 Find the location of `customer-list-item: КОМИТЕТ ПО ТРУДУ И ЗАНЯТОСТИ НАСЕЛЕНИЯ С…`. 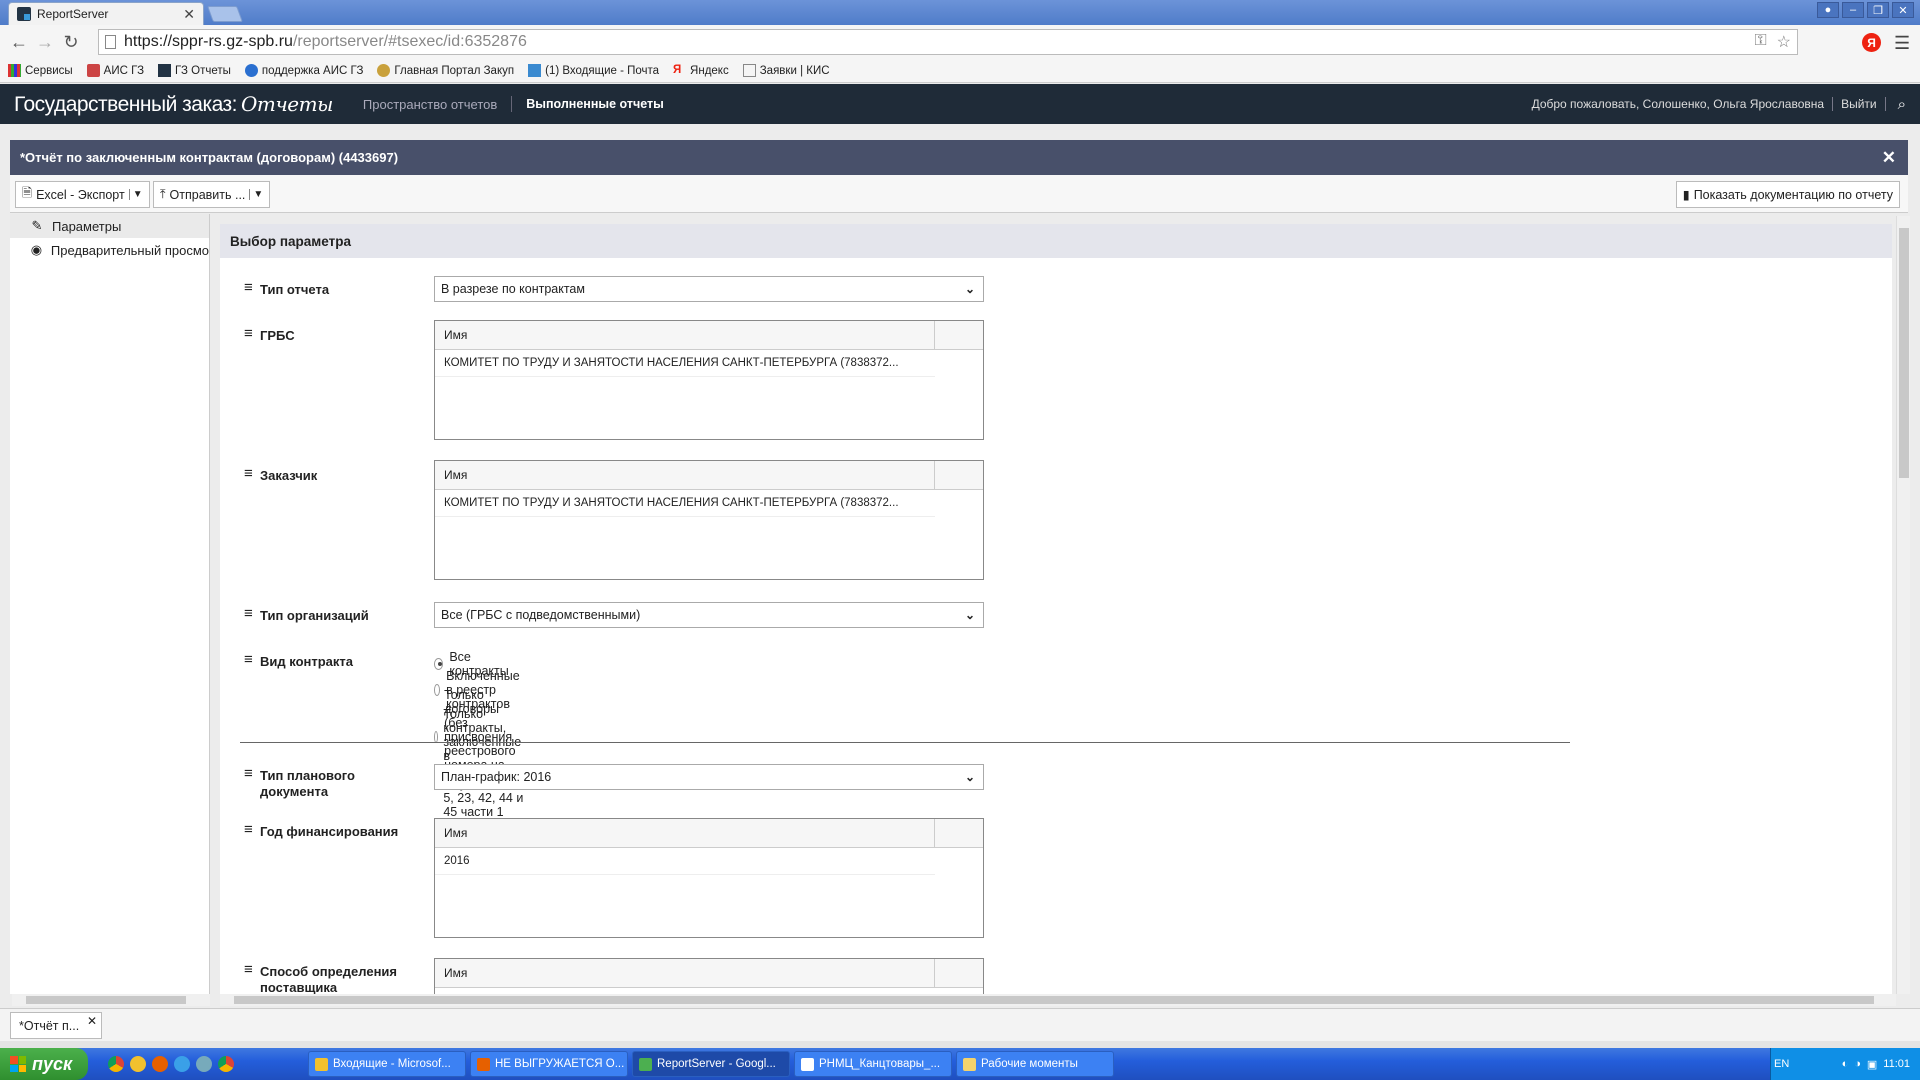

customer-list-item: КОМИТЕТ ПО ТРУДУ И ЗАНЯТОСТИ НАСЕЛЕНИЯ С… is located at coordinates (685, 503).